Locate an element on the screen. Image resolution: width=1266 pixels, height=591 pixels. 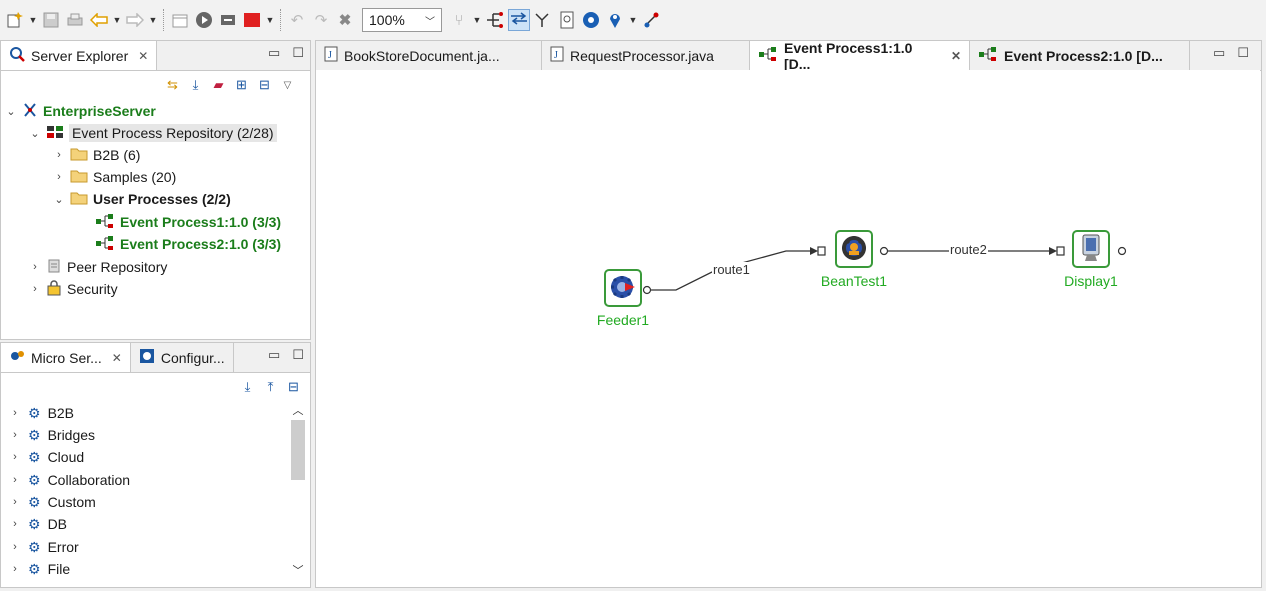
back-dropdown-icon: ▼ is located at coordinates (117, 20).